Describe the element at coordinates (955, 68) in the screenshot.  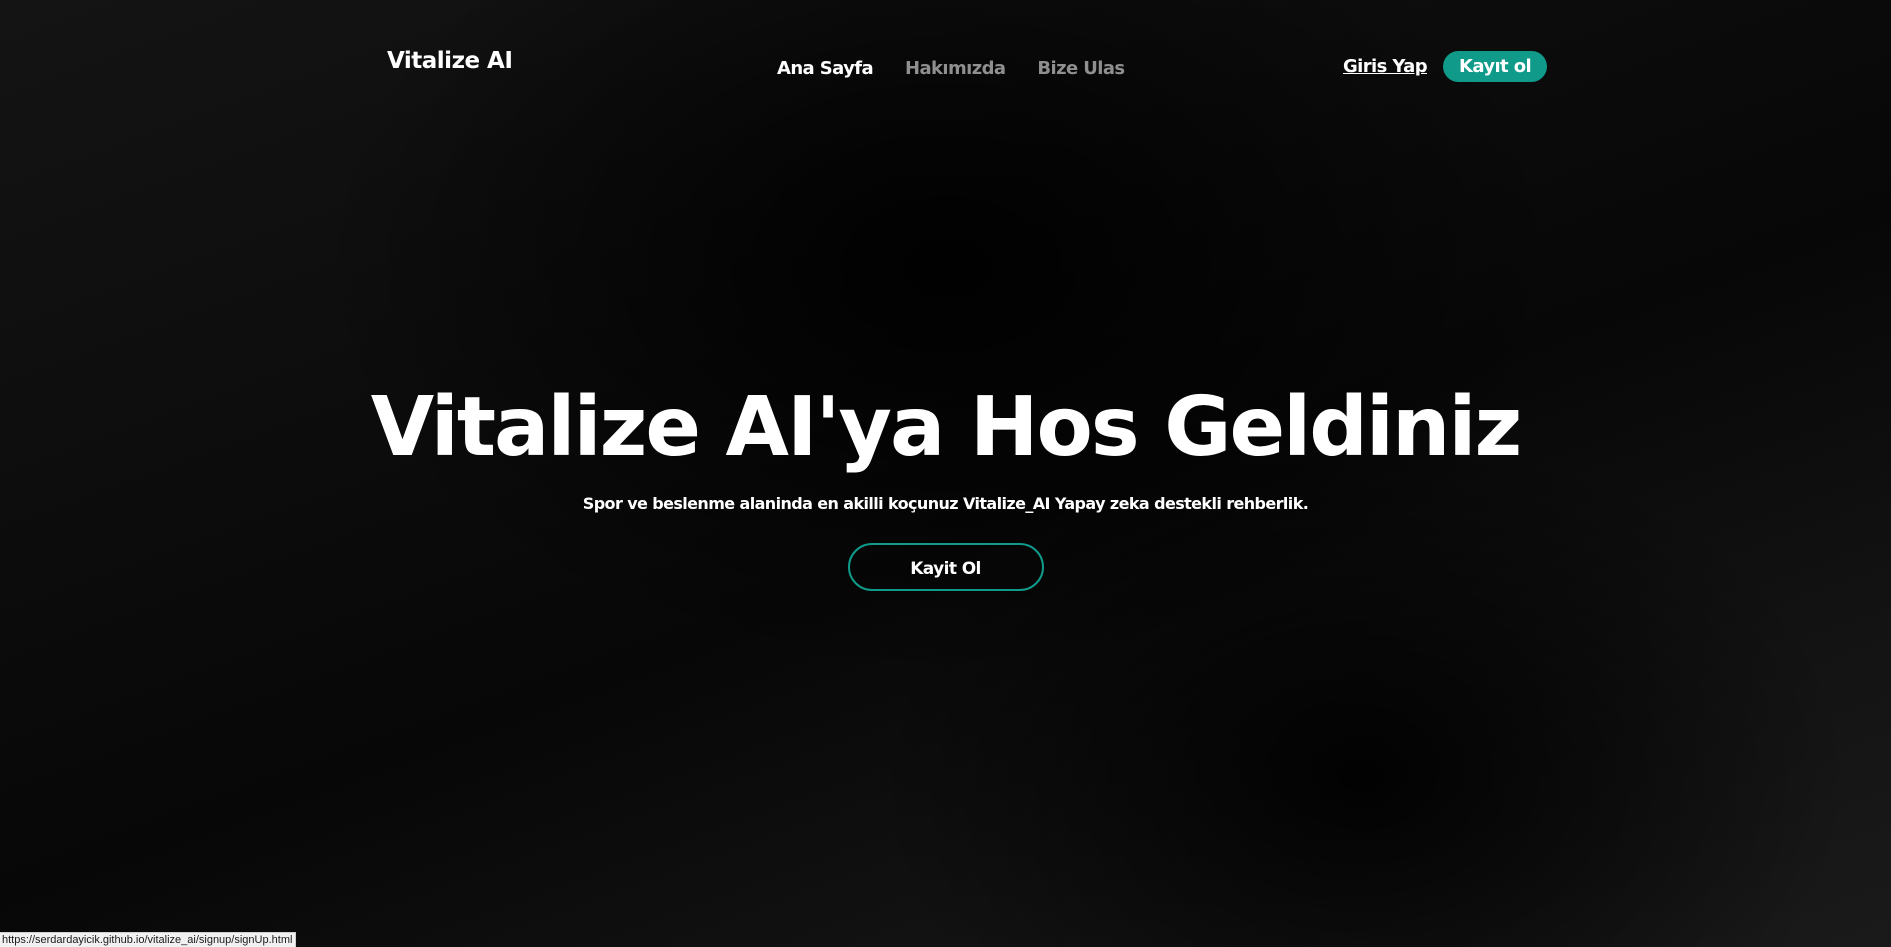
I see `nav-link-hakkimizda: Hakımızda` at that location.